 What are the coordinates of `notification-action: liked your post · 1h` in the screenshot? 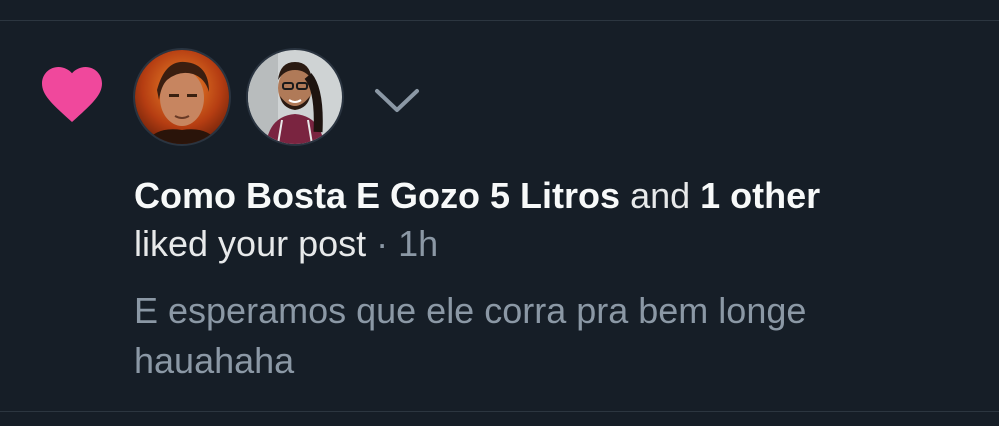 It's located at (286, 244).